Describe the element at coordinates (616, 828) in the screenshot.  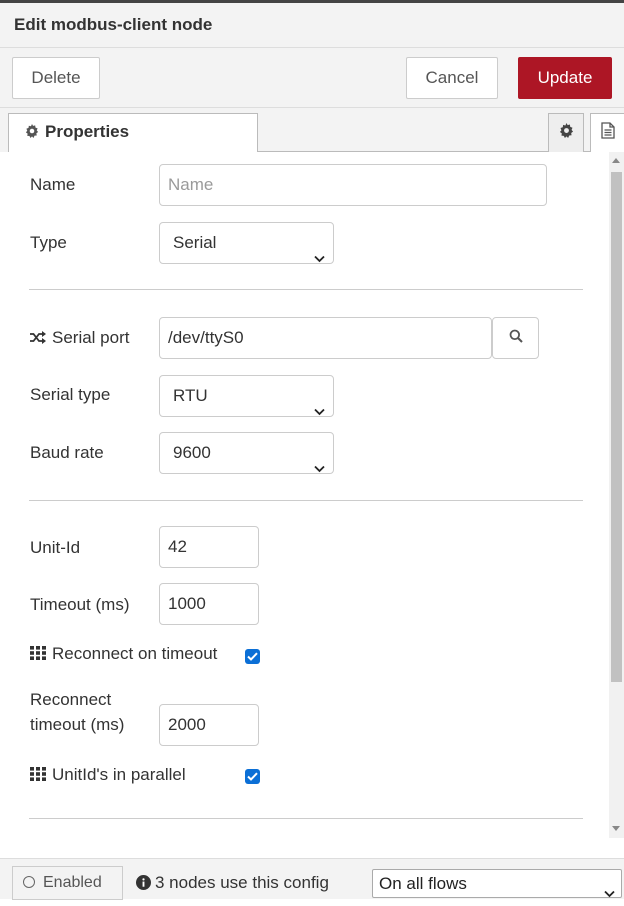
I see `scroll-down-arrow-icon` at that location.